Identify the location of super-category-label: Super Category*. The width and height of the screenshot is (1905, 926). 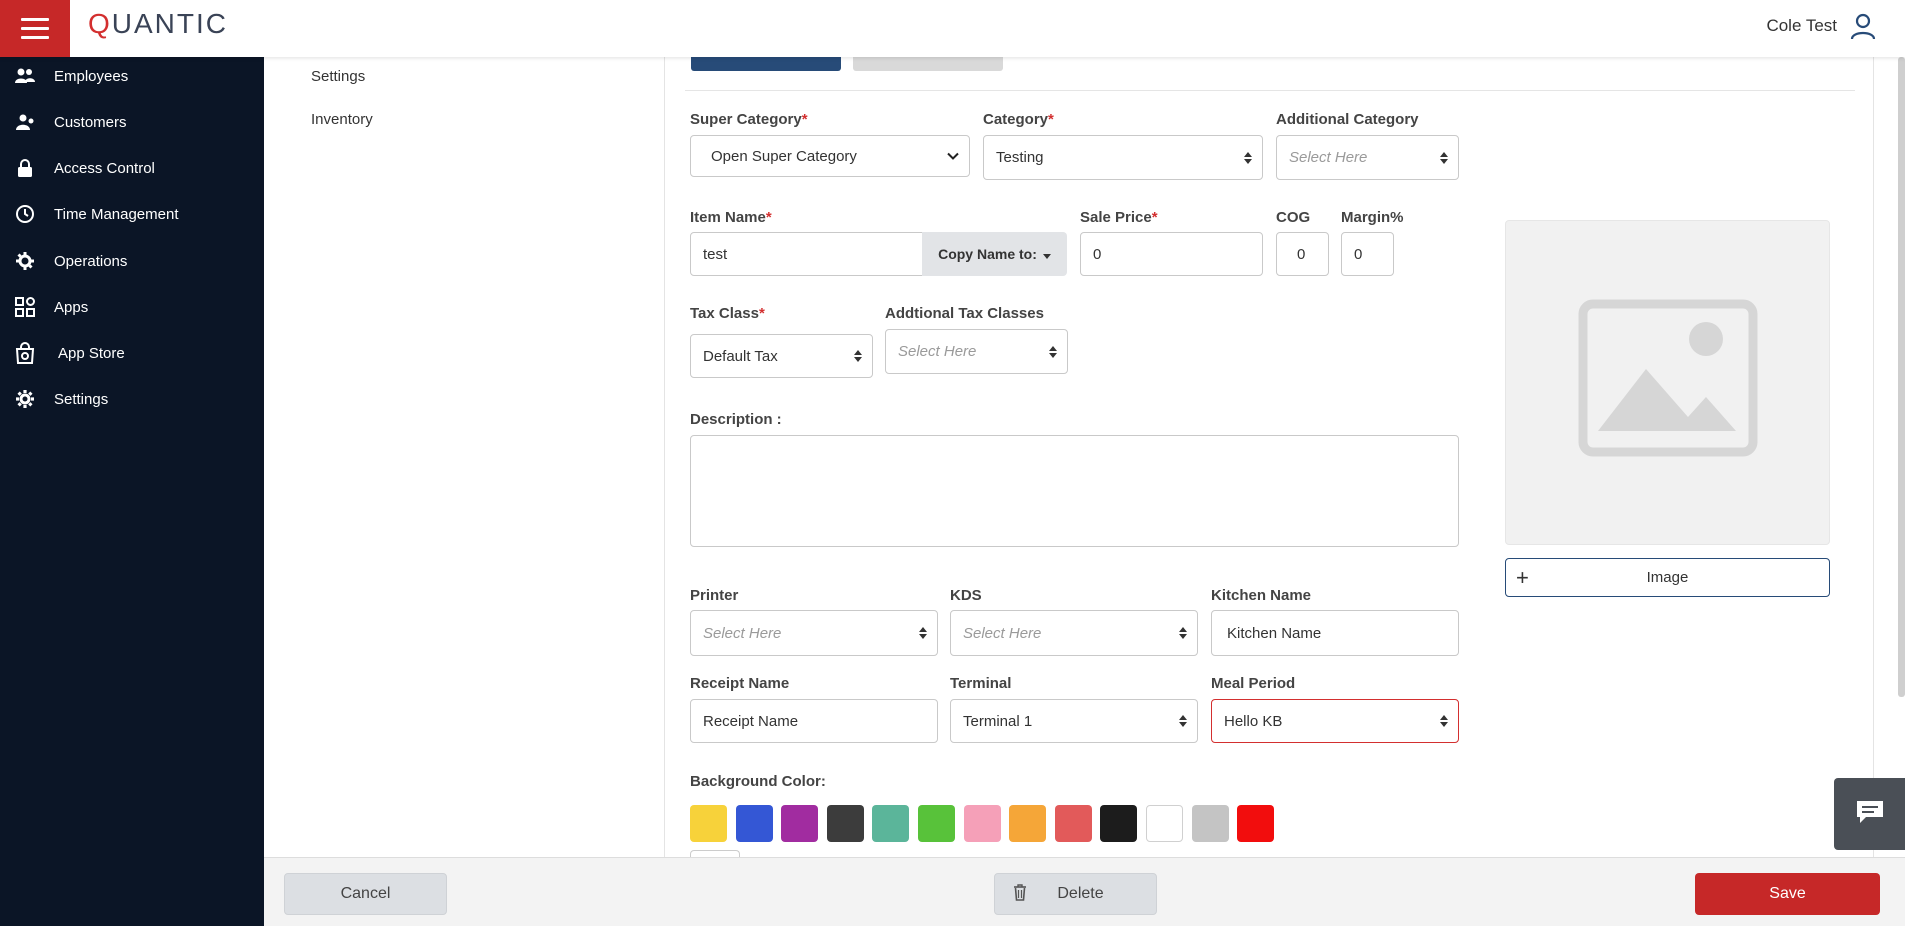
(749, 119).